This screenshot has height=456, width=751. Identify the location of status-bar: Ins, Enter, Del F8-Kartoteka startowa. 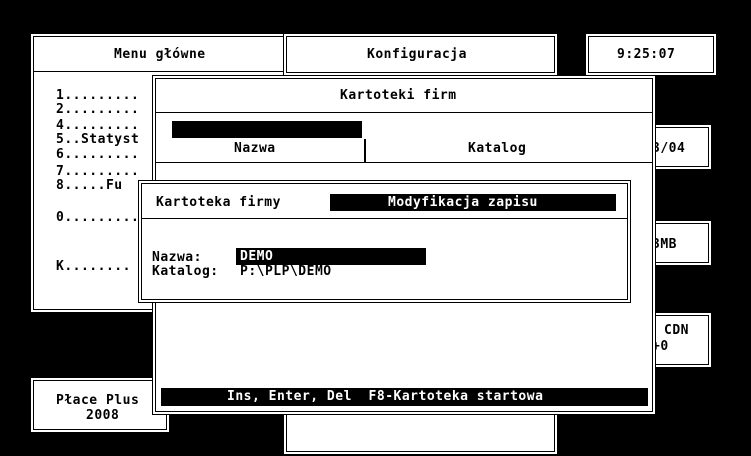
(404, 397).